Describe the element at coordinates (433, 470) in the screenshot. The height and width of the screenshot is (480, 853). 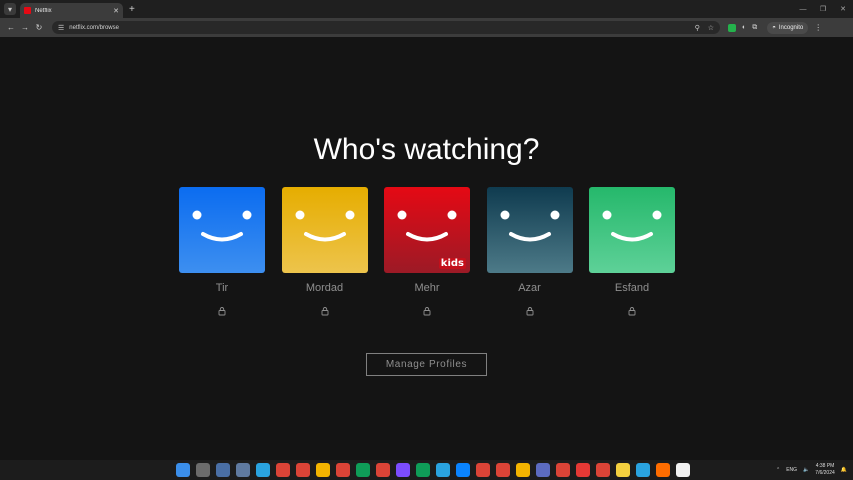
I see `taskbar-apps` at that location.